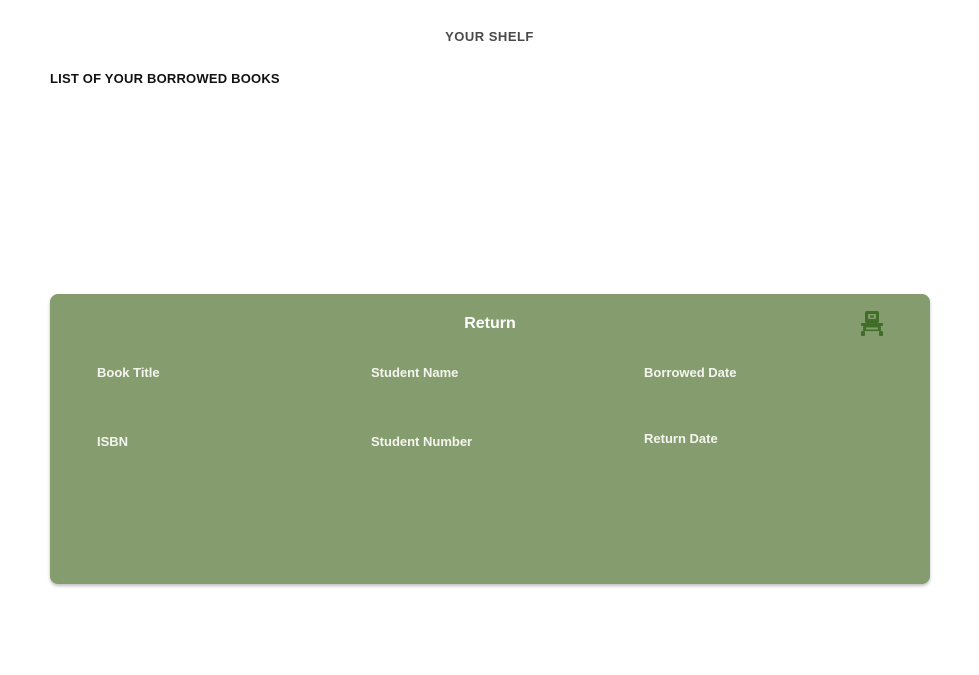  What do you see at coordinates (165, 78) in the screenshot?
I see `section-title: LIST OF YOUR BORROWED BOOKS` at bounding box center [165, 78].